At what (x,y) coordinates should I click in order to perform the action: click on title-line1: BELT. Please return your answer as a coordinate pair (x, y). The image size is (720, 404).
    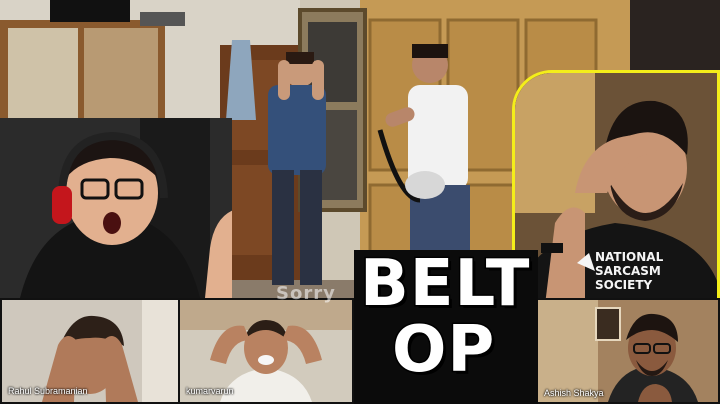
    Looking at the image, I should click on (444, 284).